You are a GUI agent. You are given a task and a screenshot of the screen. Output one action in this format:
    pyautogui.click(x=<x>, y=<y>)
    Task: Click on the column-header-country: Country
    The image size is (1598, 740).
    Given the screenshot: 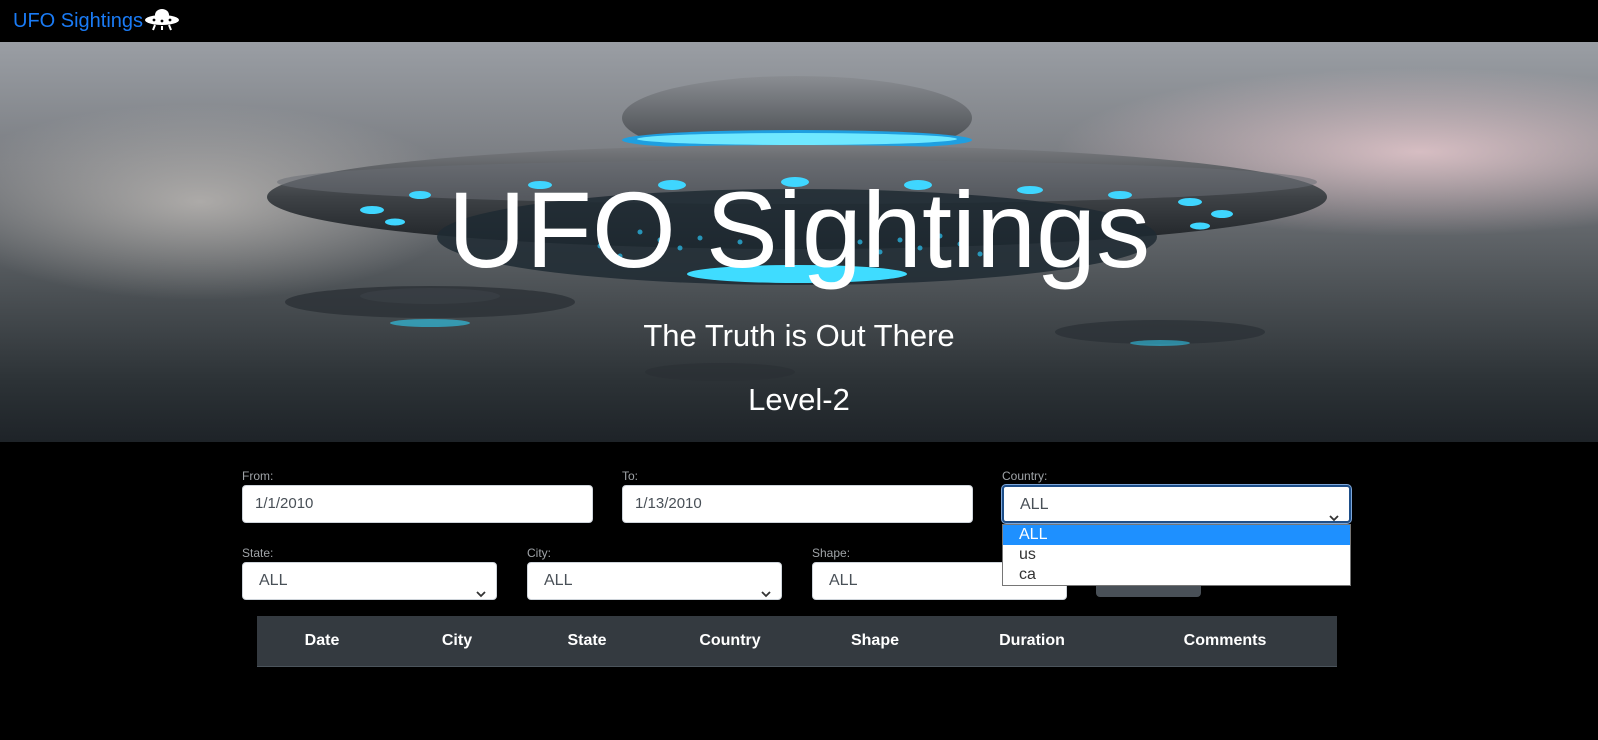 What is the action you would take?
    pyautogui.click(x=730, y=641)
    